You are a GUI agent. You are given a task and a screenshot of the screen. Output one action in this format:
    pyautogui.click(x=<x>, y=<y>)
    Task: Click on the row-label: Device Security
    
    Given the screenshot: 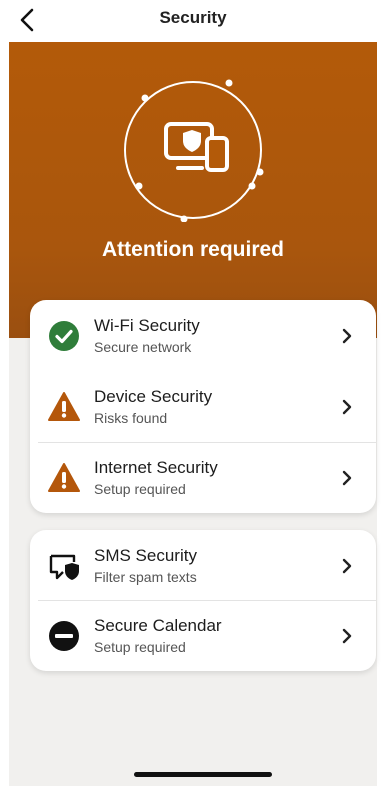 What is the action you would take?
    pyautogui.click(x=153, y=396)
    